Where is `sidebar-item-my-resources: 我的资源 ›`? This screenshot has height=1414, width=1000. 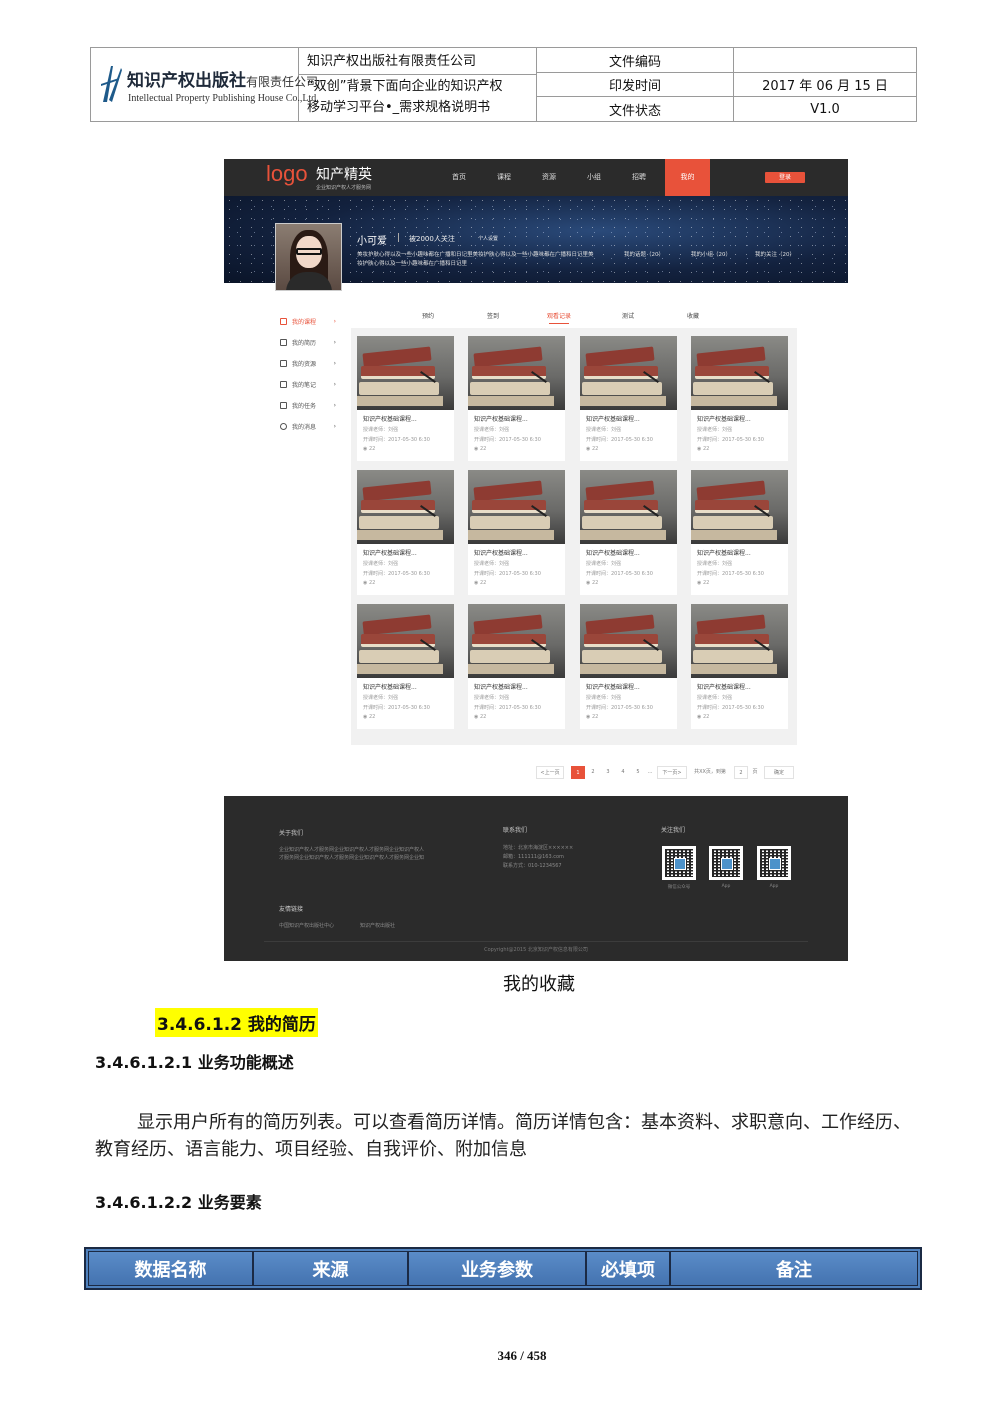 sidebar-item-my-resources: 我的资源 › is located at coordinates (309, 363).